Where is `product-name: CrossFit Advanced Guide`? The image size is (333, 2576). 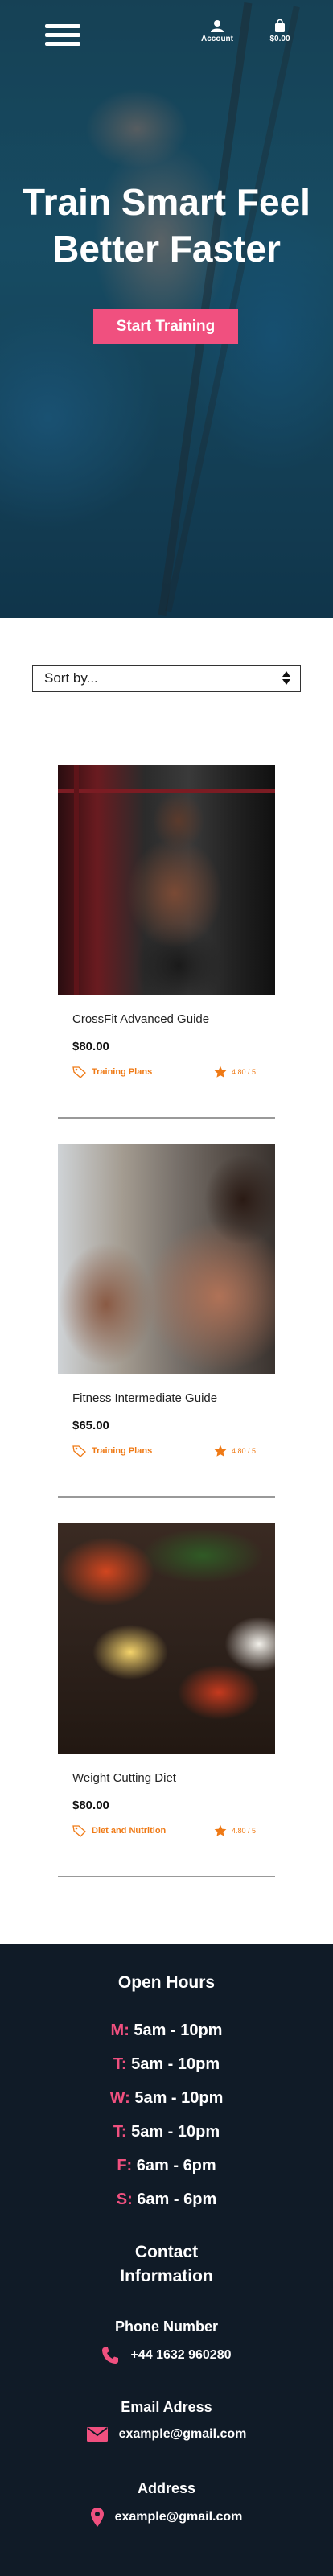
product-name: CrossFit Advanced Guide is located at coordinates (140, 1019).